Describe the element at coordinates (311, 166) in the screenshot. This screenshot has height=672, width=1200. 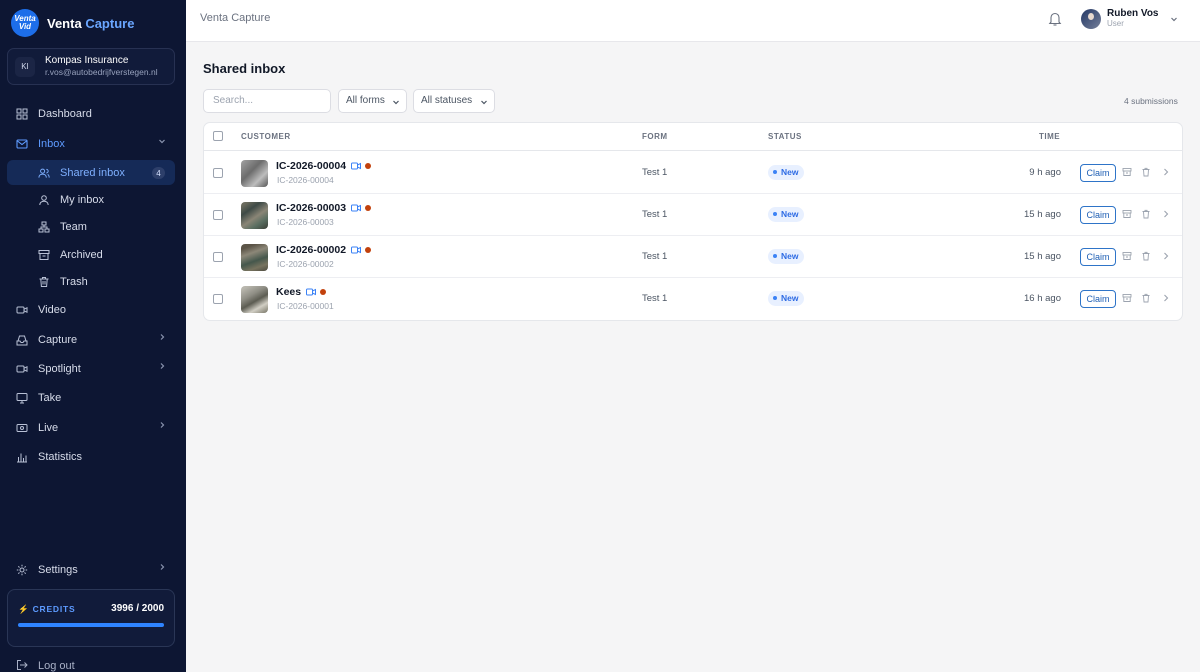
I see `customer-name-text: IC-2026-00004` at that location.